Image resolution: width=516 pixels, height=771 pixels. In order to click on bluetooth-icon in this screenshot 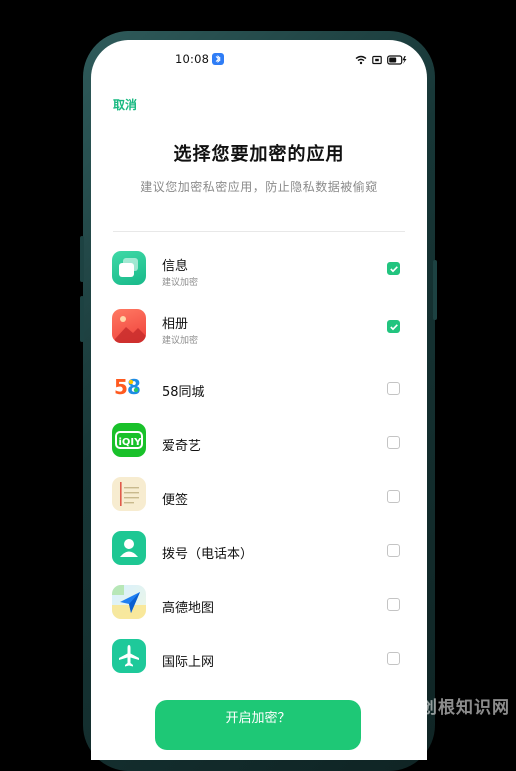, I will do `click(218, 59)`.